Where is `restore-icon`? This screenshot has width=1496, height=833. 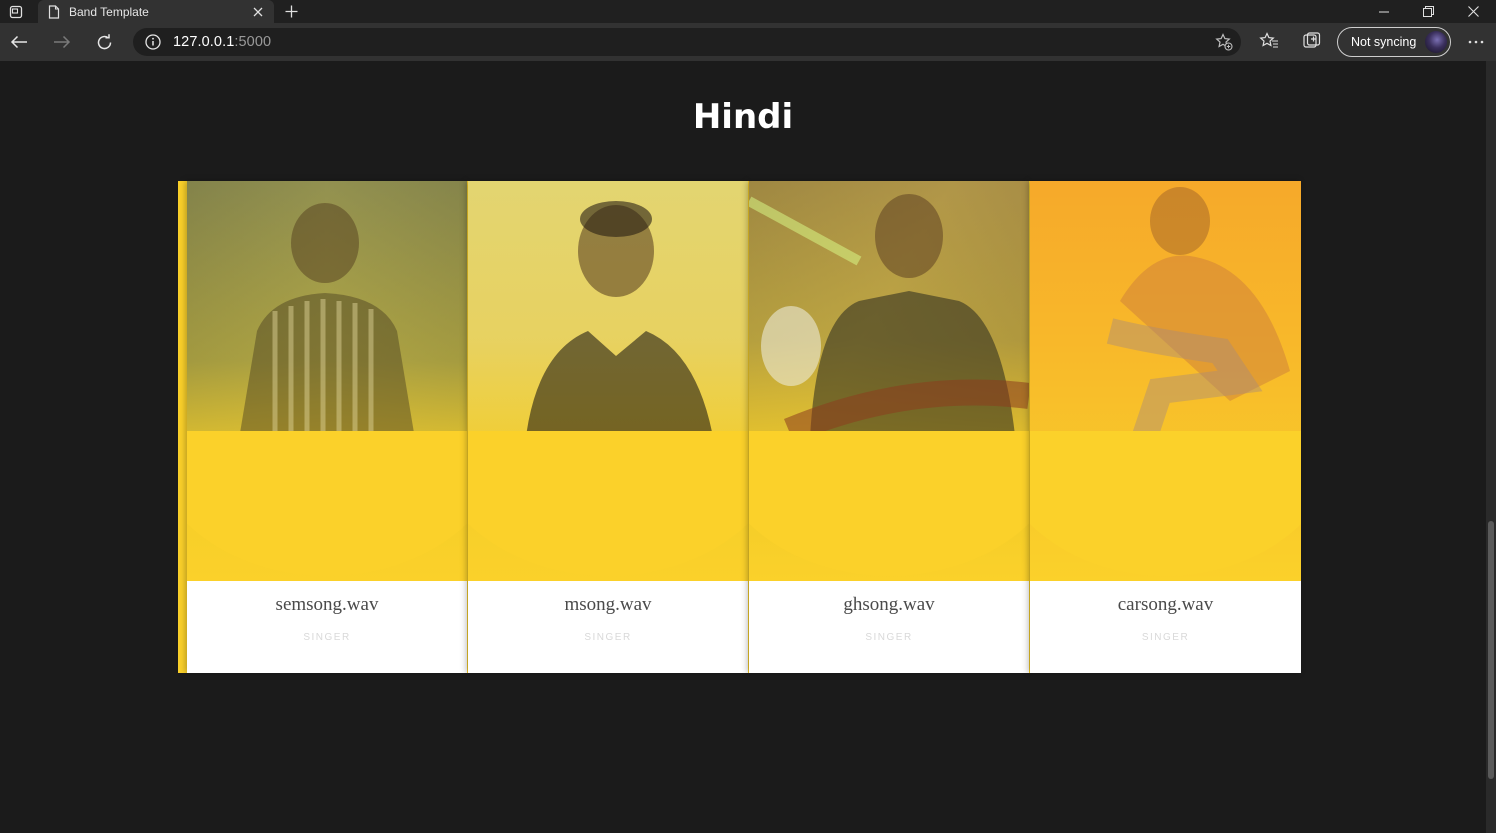 restore-icon is located at coordinates (1428, 11).